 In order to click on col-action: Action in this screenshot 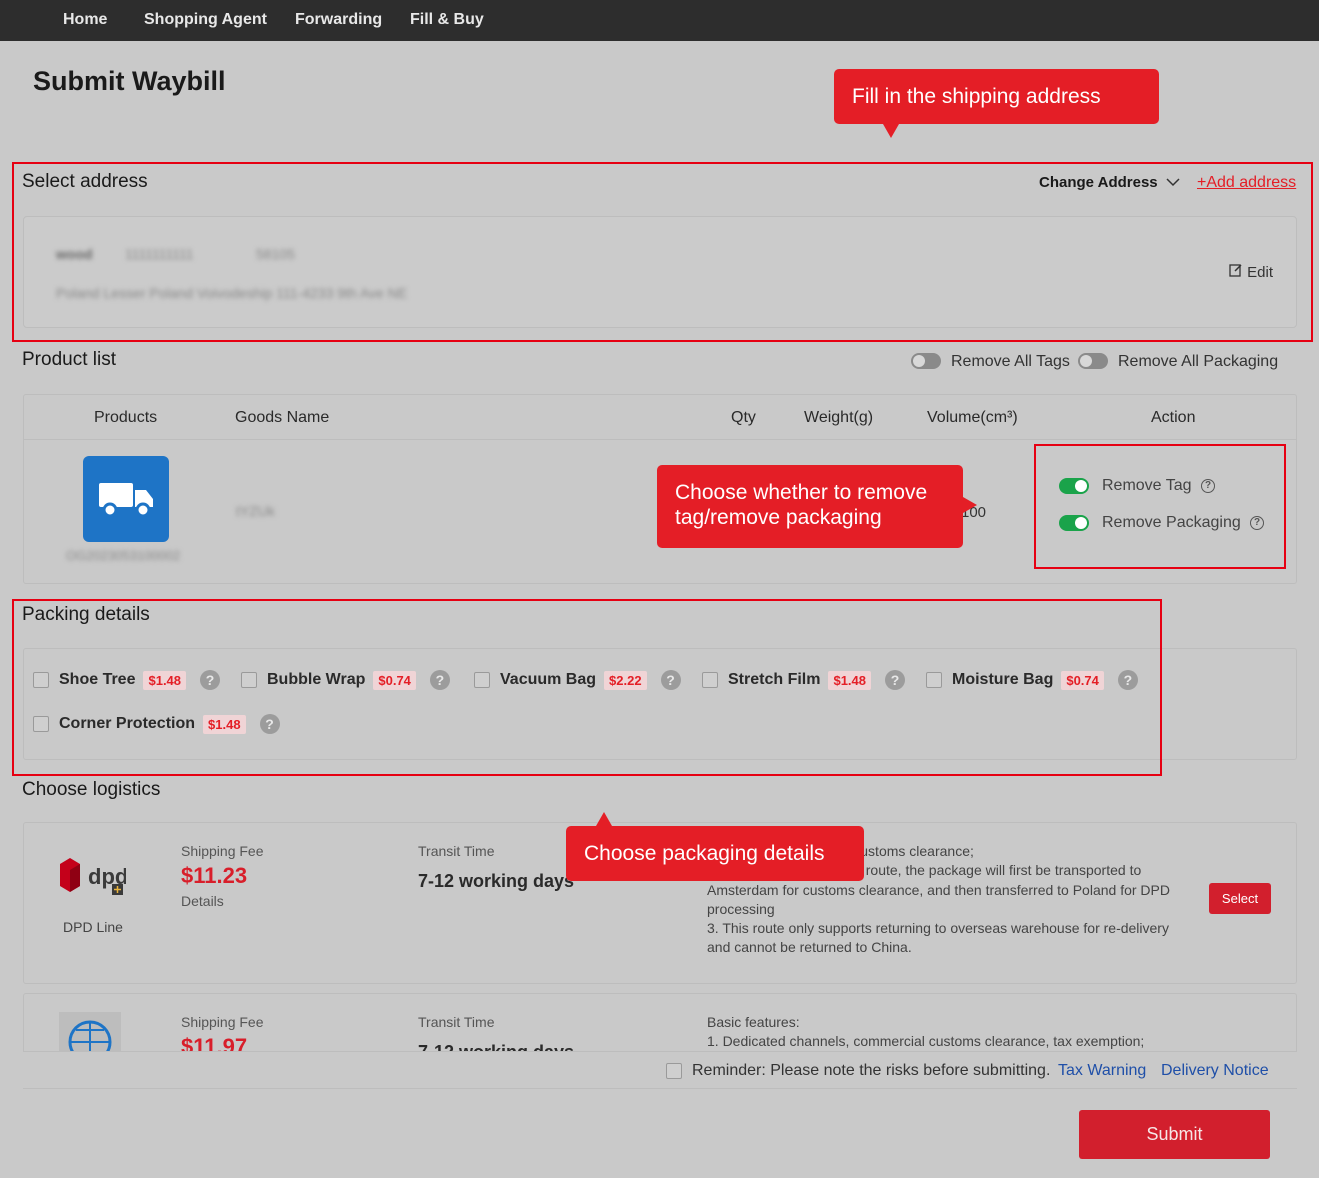, I will do `click(1173, 417)`.